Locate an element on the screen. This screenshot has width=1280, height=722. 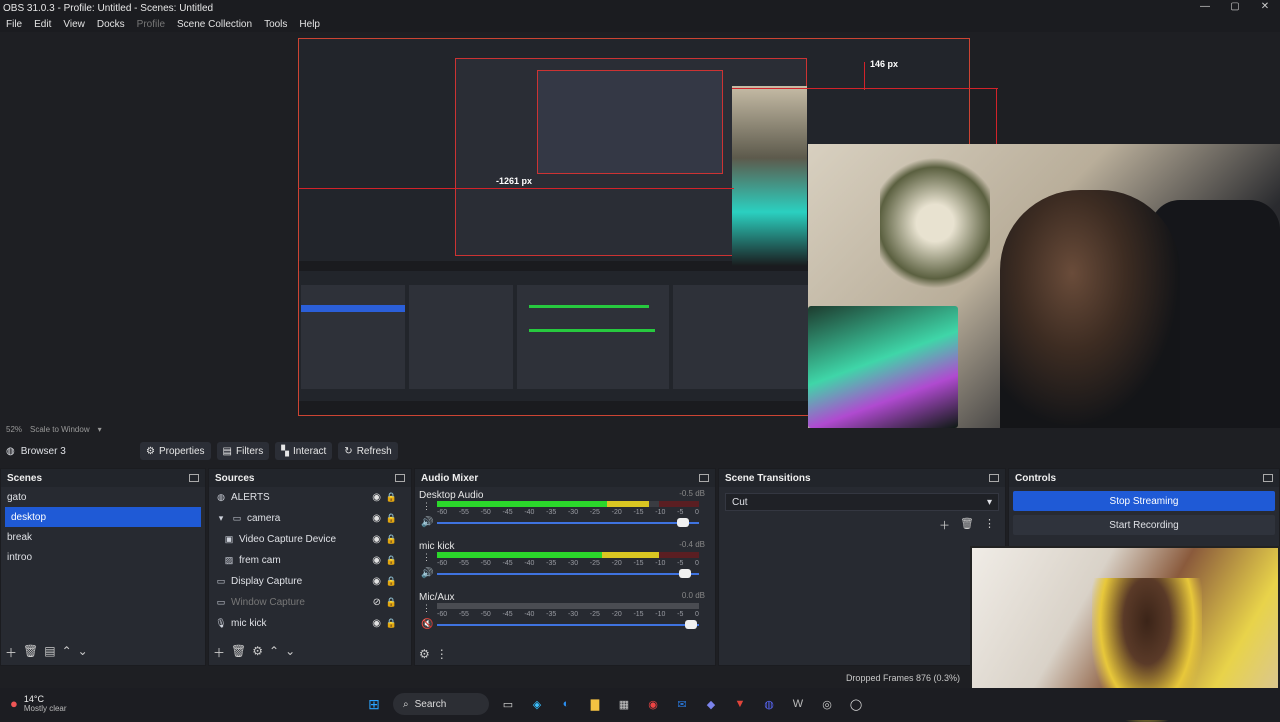
brave-icon: ▼ is located at coordinates (740, 704).